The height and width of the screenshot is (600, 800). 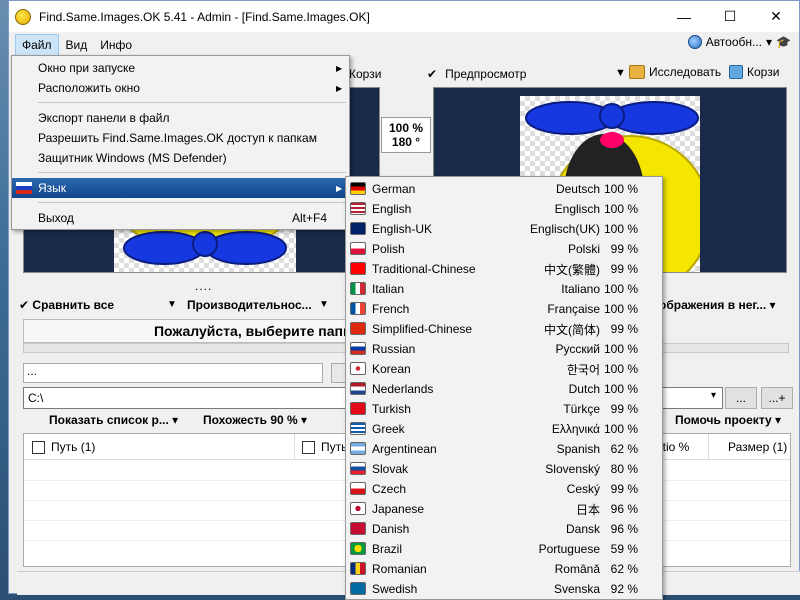 What do you see at coordinates (432, 74) in the screenshot?
I see `checkmark-icon: ✔` at bounding box center [432, 74].